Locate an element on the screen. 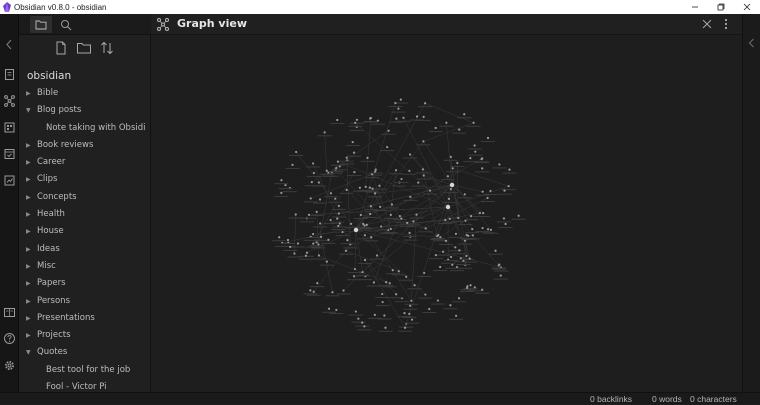 The height and width of the screenshot is (405, 760). settings-icon is located at coordinates (9, 365).